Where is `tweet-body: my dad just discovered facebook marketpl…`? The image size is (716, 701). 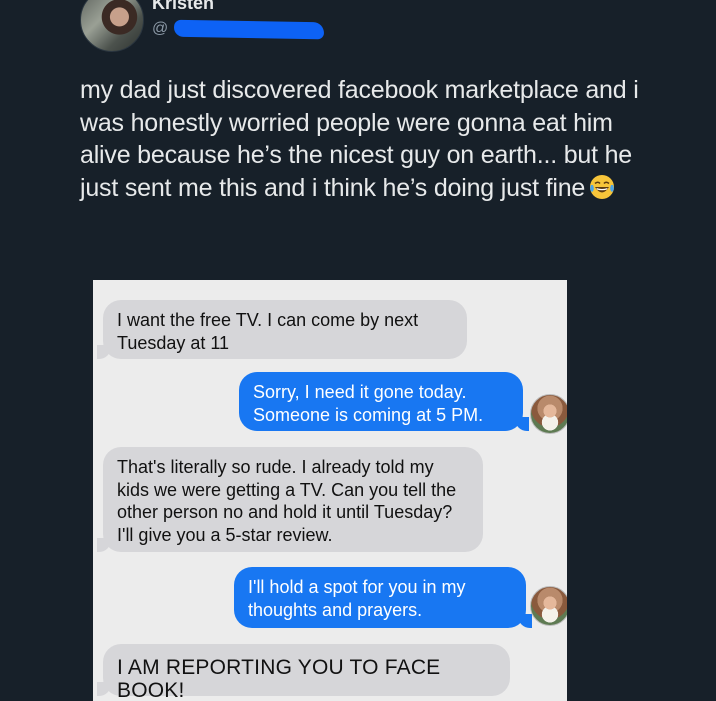
tweet-body: my dad just discovered facebook marketpl… is located at coordinates (359, 139).